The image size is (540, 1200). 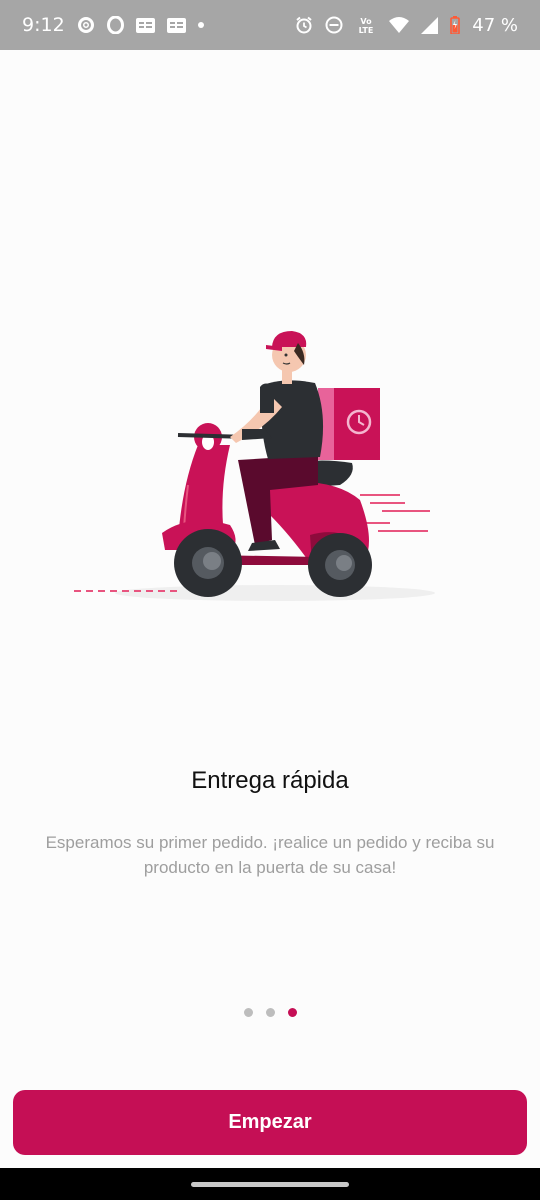 I want to click on settings-app-icon, so click(x=86, y=25).